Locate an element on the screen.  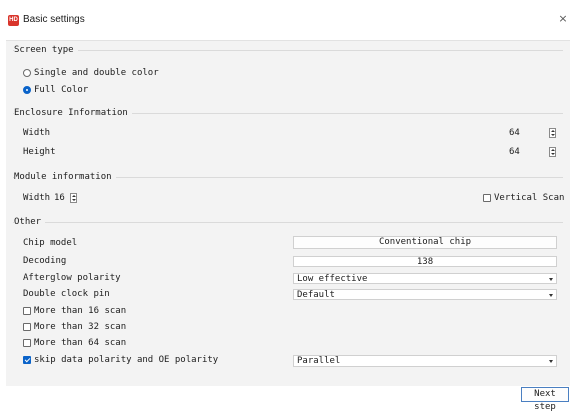
more-than-16-scan-label: More than 16 scan is located at coordinates (80, 311).